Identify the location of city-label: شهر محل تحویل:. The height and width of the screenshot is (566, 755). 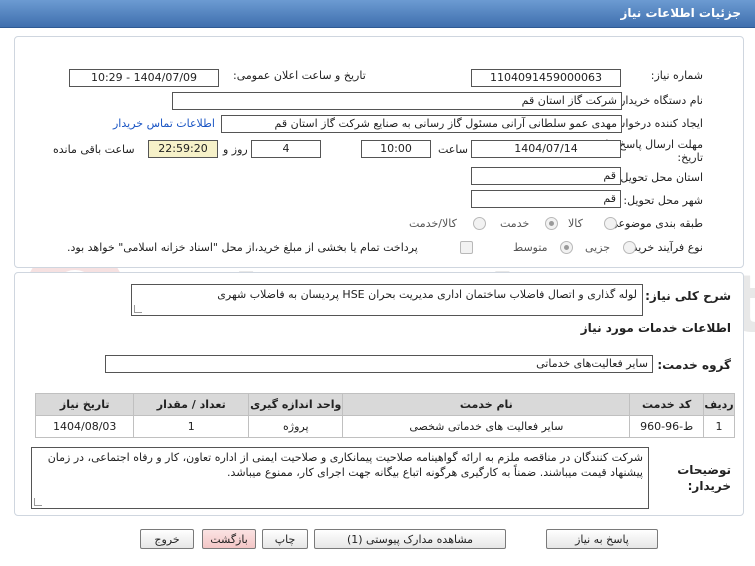
(663, 200).